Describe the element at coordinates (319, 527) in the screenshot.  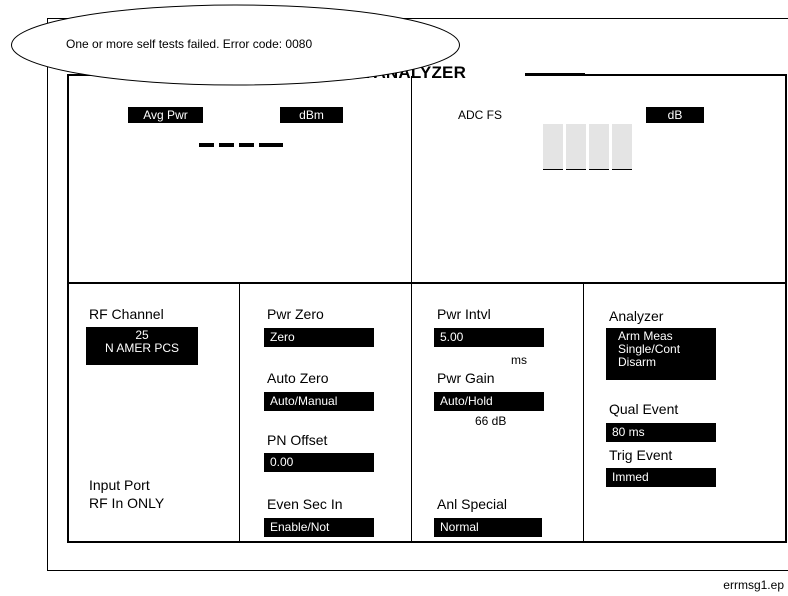
I see `even-sec-in-field: Enable/Not` at that location.